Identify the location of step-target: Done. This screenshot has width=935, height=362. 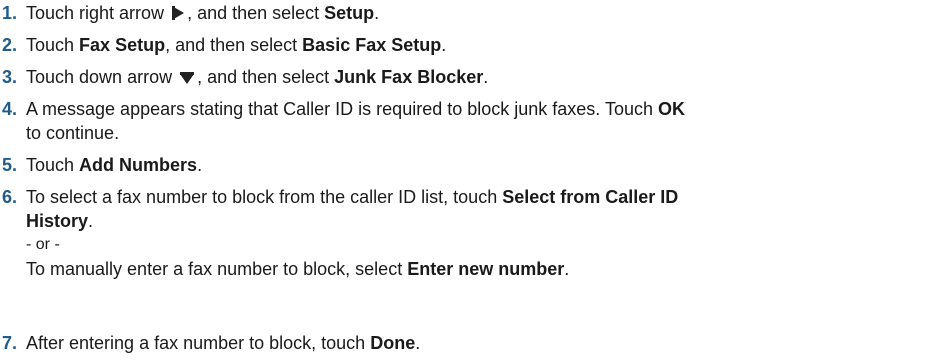
(393, 343).